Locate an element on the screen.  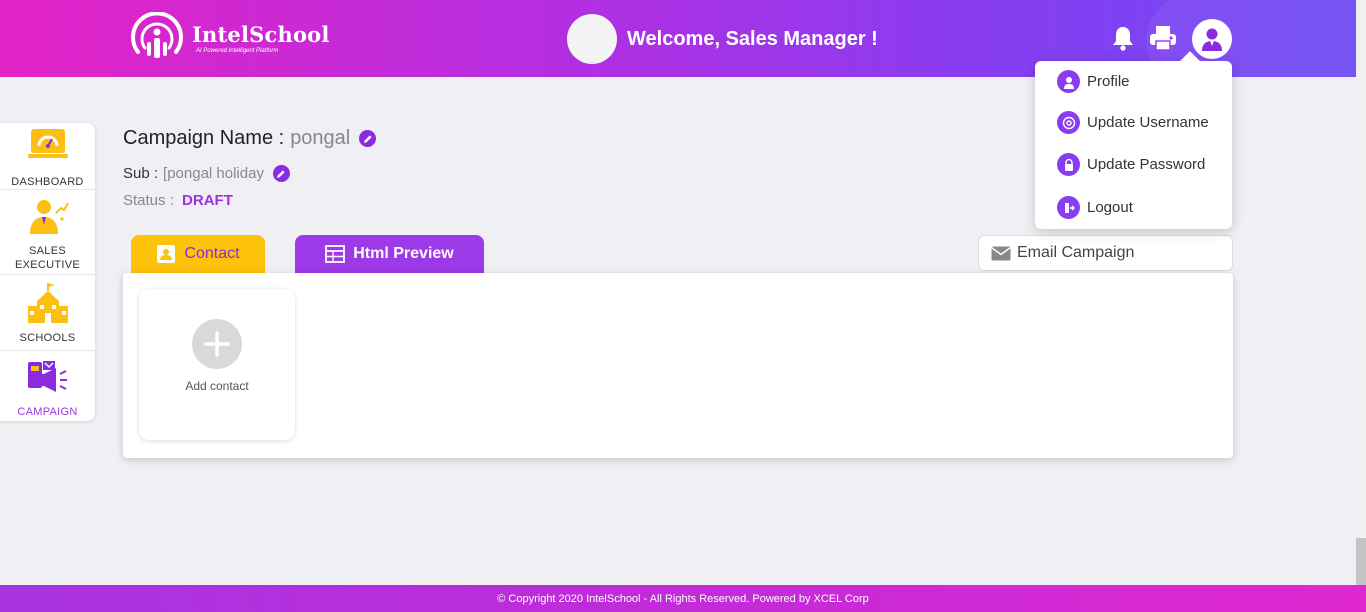
campaign-name-label: Campaign Name : is located at coordinates (204, 138).